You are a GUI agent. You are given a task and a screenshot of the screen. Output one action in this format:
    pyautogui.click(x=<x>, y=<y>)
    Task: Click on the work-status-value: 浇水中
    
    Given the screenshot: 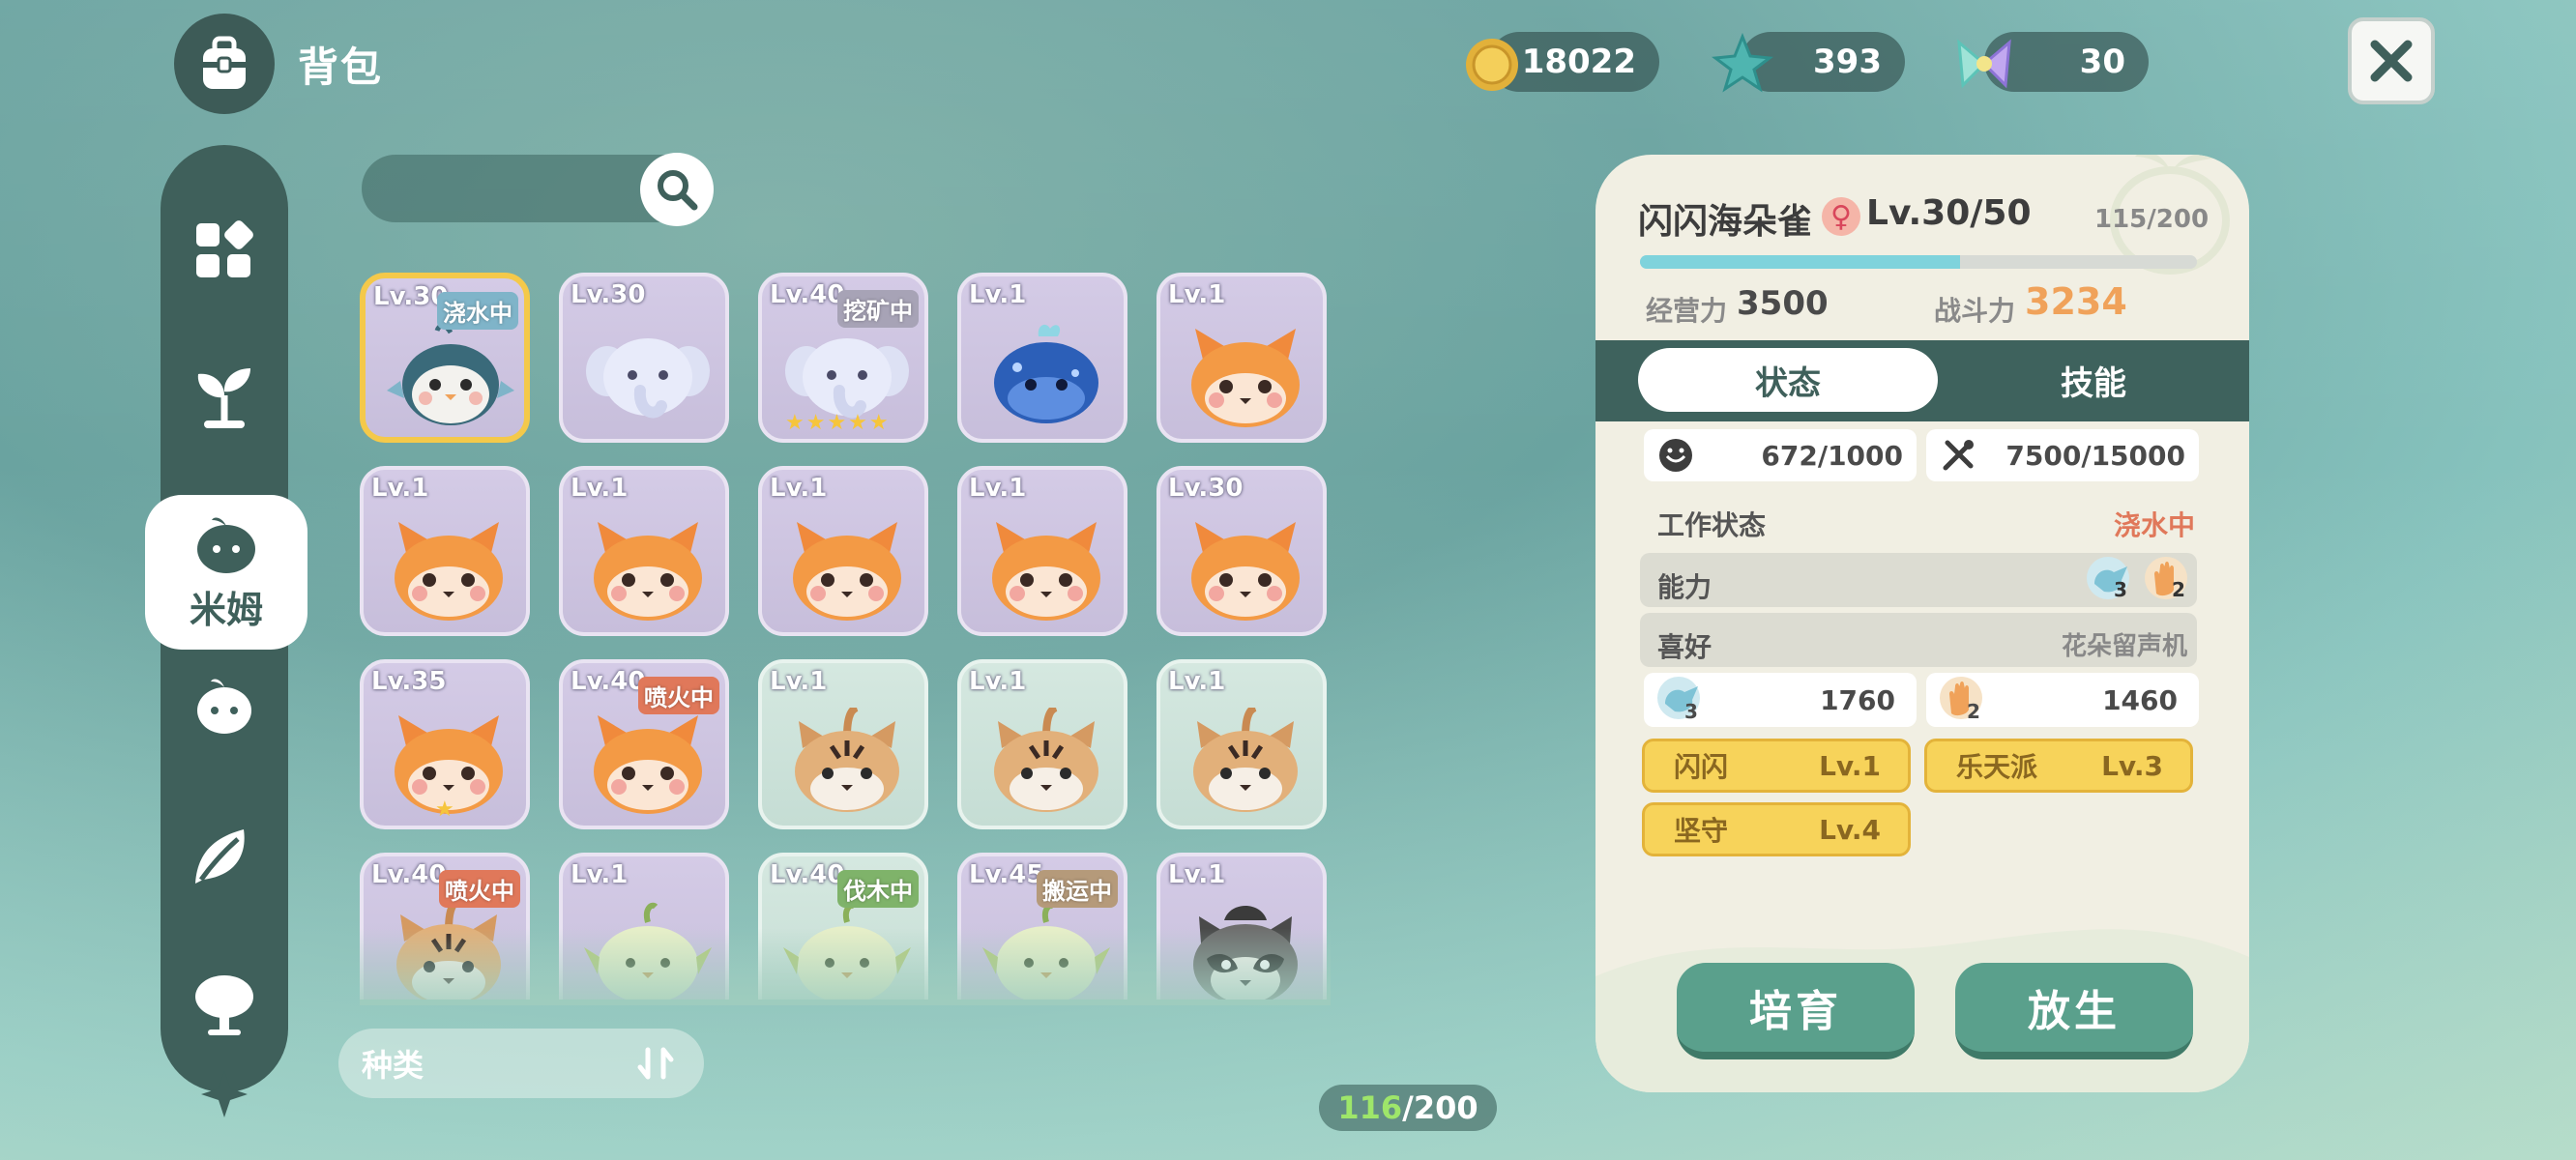 What is the action you would take?
    pyautogui.click(x=2155, y=525)
    